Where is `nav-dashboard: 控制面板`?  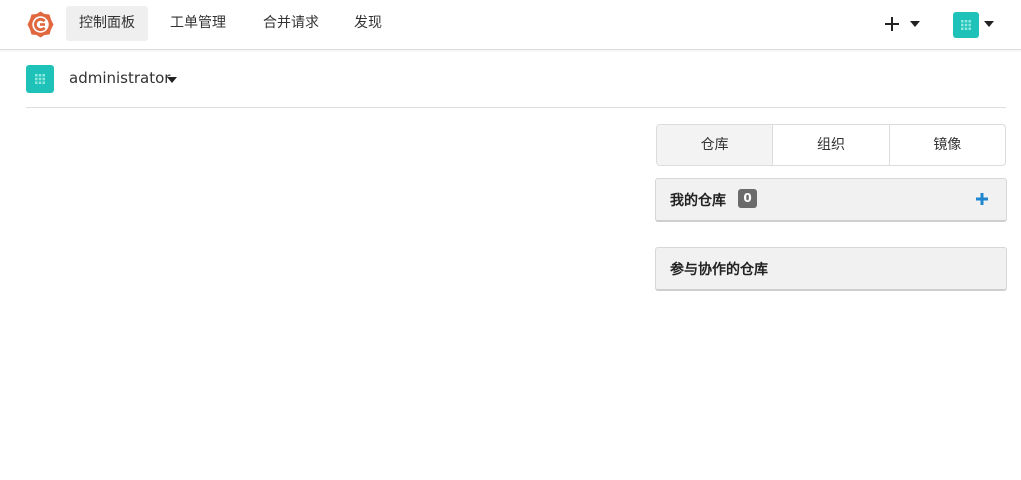 nav-dashboard: 控制面板 is located at coordinates (107, 23).